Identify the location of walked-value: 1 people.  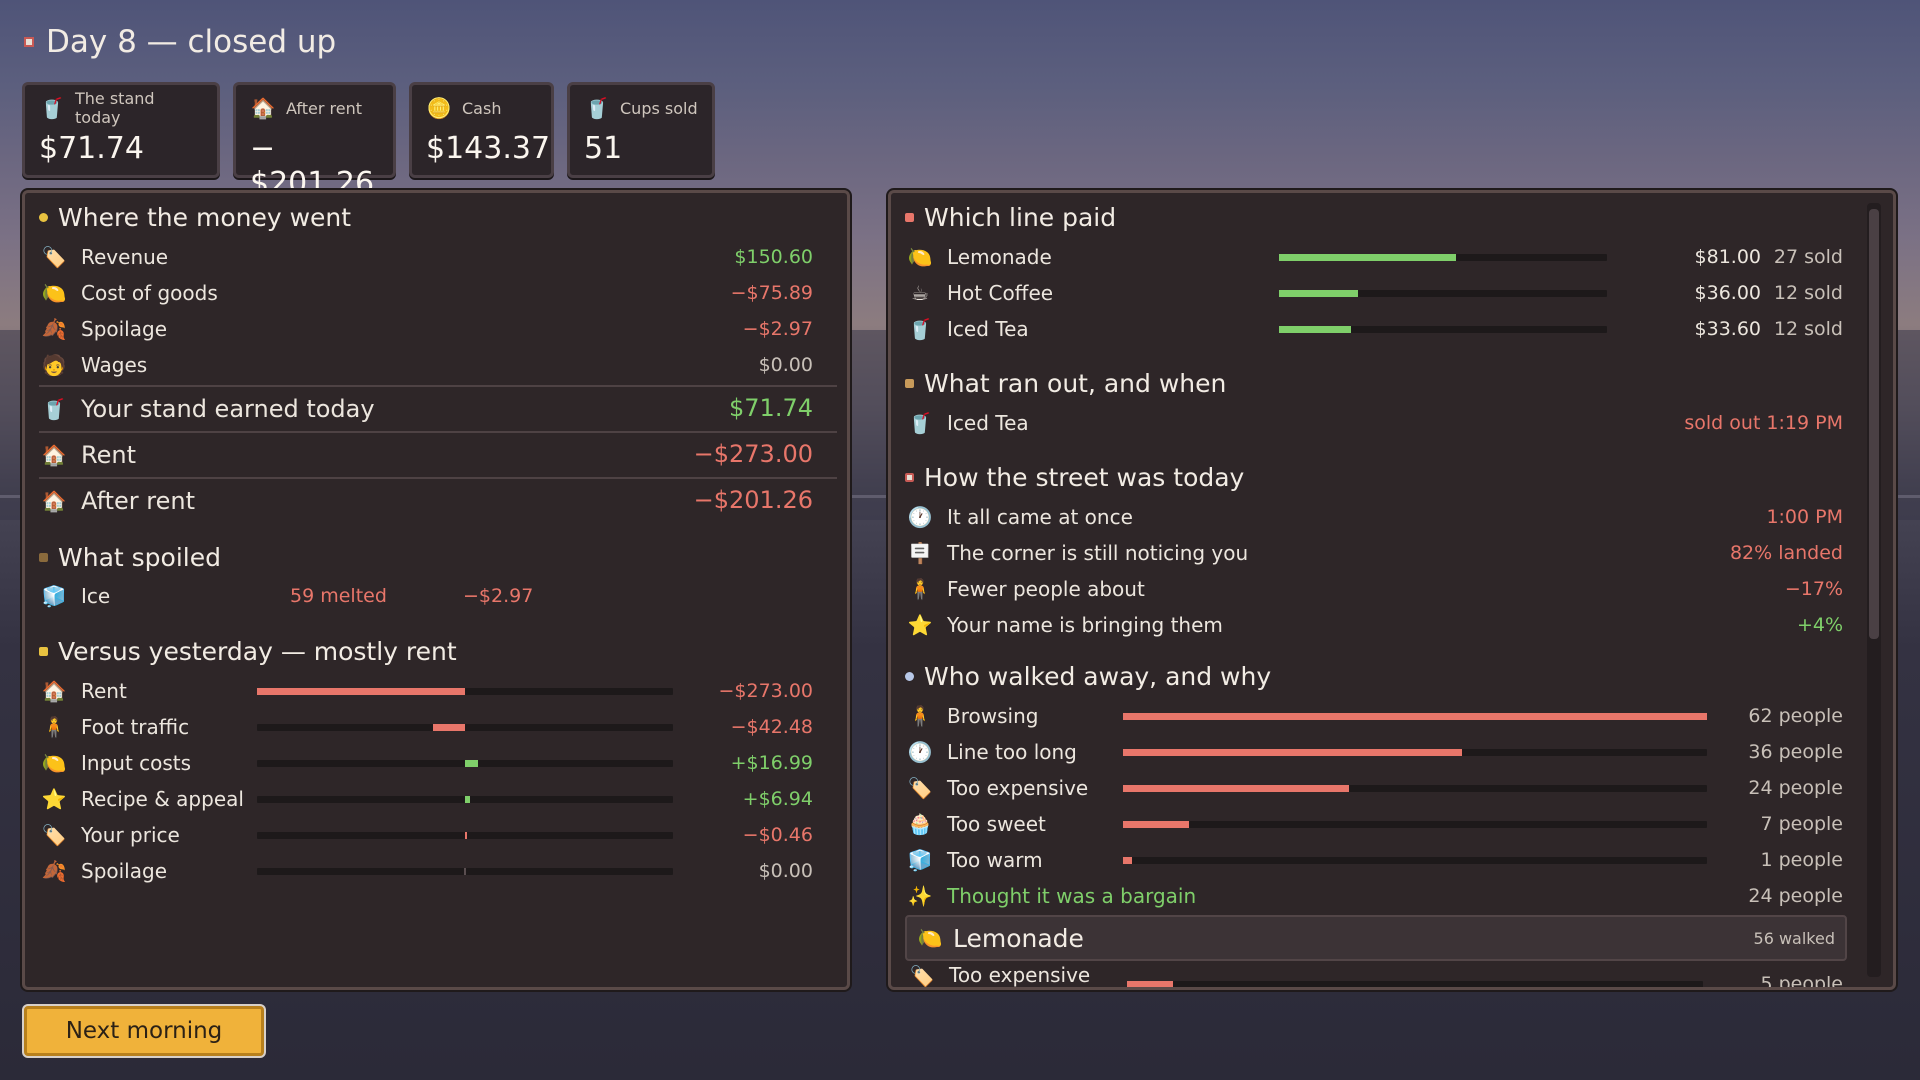
(1801, 860).